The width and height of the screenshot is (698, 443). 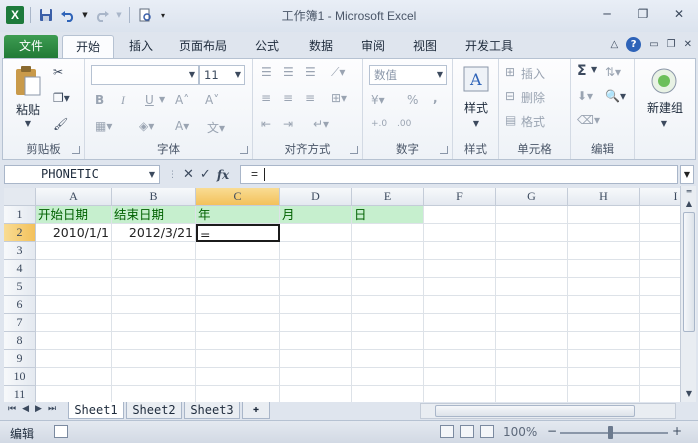 I want to click on orientation-icon: ⟋▾, so click(x=338, y=72).